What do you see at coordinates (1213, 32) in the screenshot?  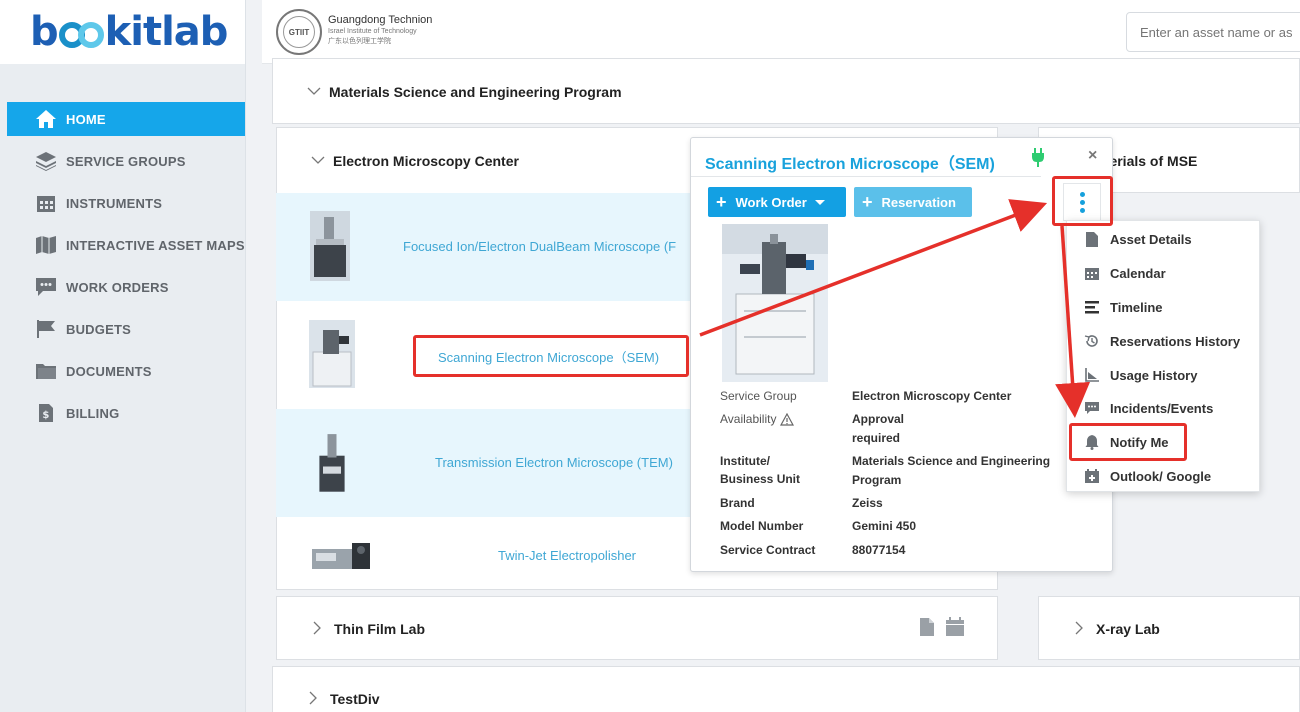 I see `asset-search-input` at bounding box center [1213, 32].